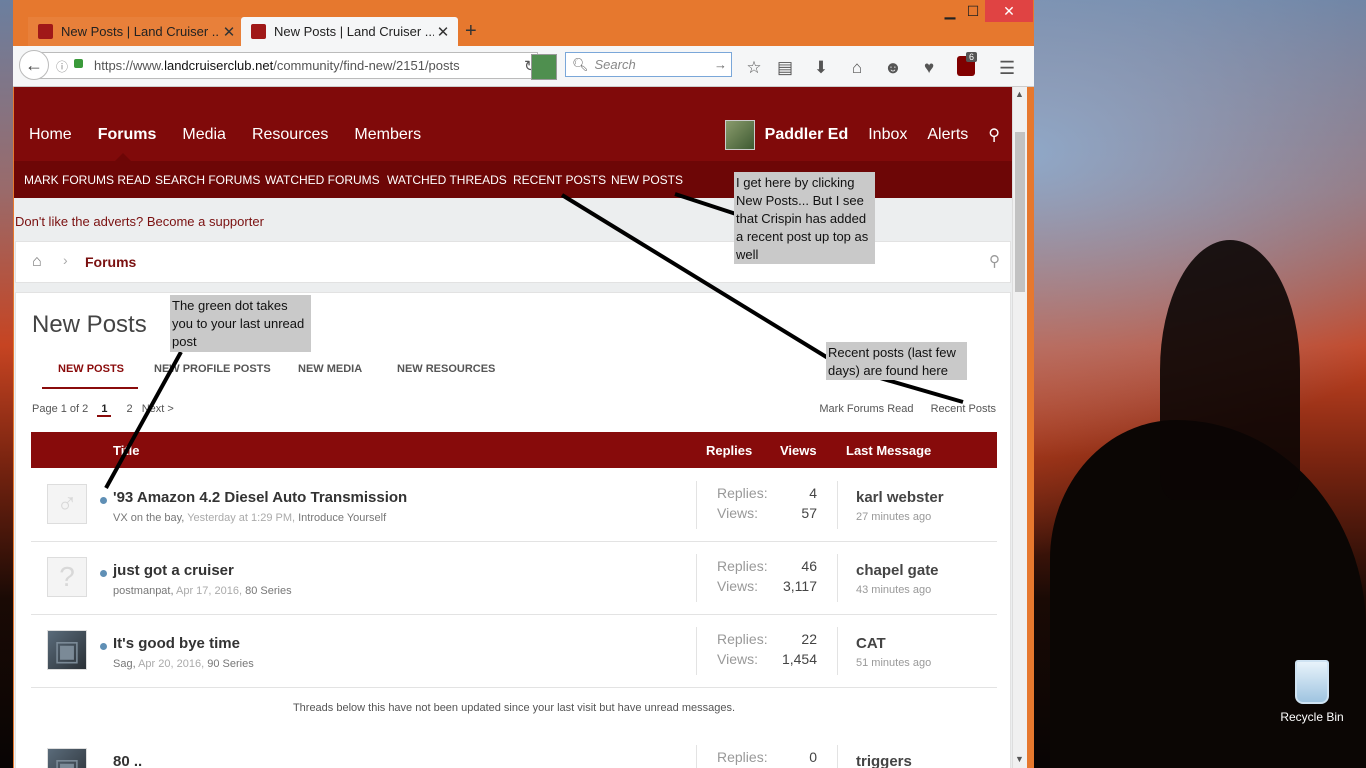  Describe the element at coordinates (893, 643) in the screenshot. I see `last-poster: CAT` at that location.